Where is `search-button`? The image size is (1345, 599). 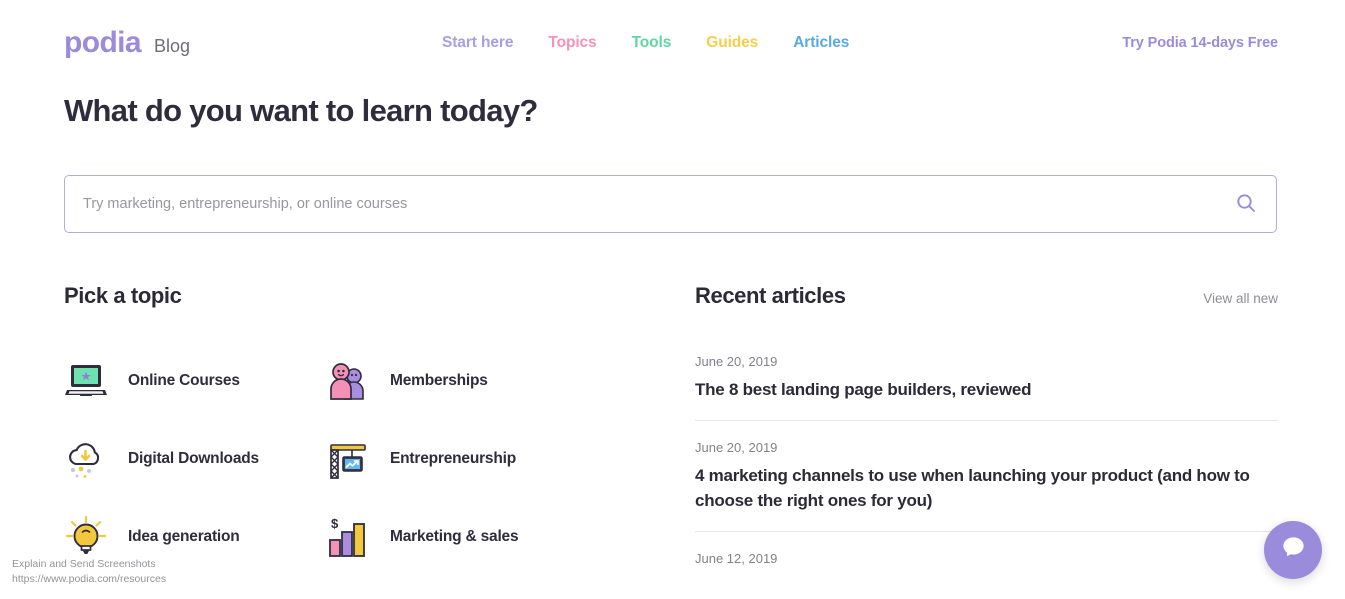 search-button is located at coordinates (1246, 204).